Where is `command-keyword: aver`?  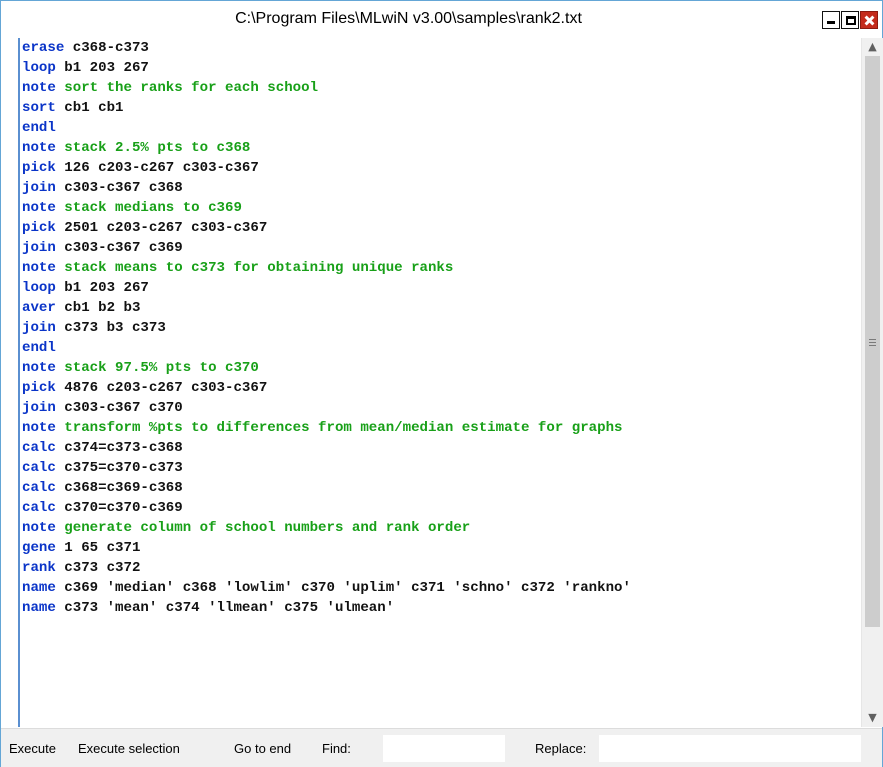 command-keyword: aver is located at coordinates (39, 308).